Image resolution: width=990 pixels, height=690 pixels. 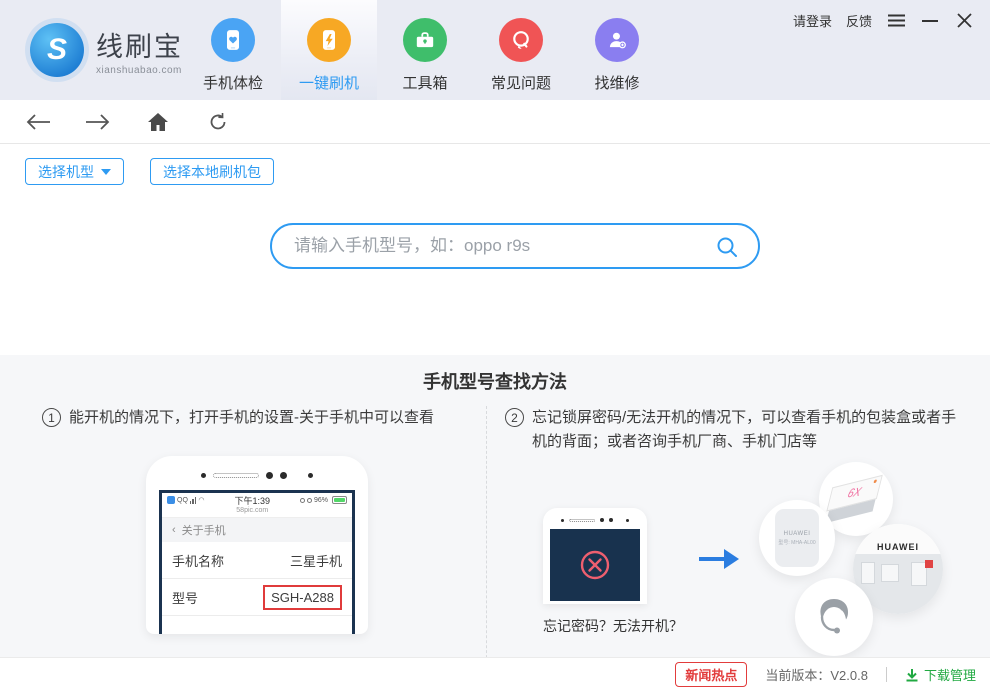 What do you see at coordinates (507, 171) in the screenshot?
I see `action-row: 选择机型 选择本地刷机包` at bounding box center [507, 171].